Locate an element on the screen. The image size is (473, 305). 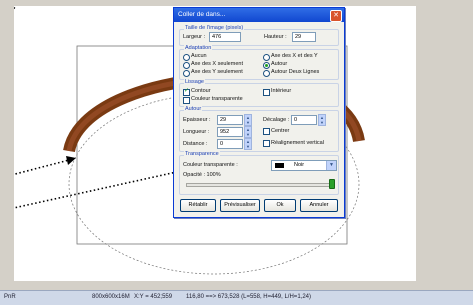
radio-axe-y is located at coordinates (186, 73).